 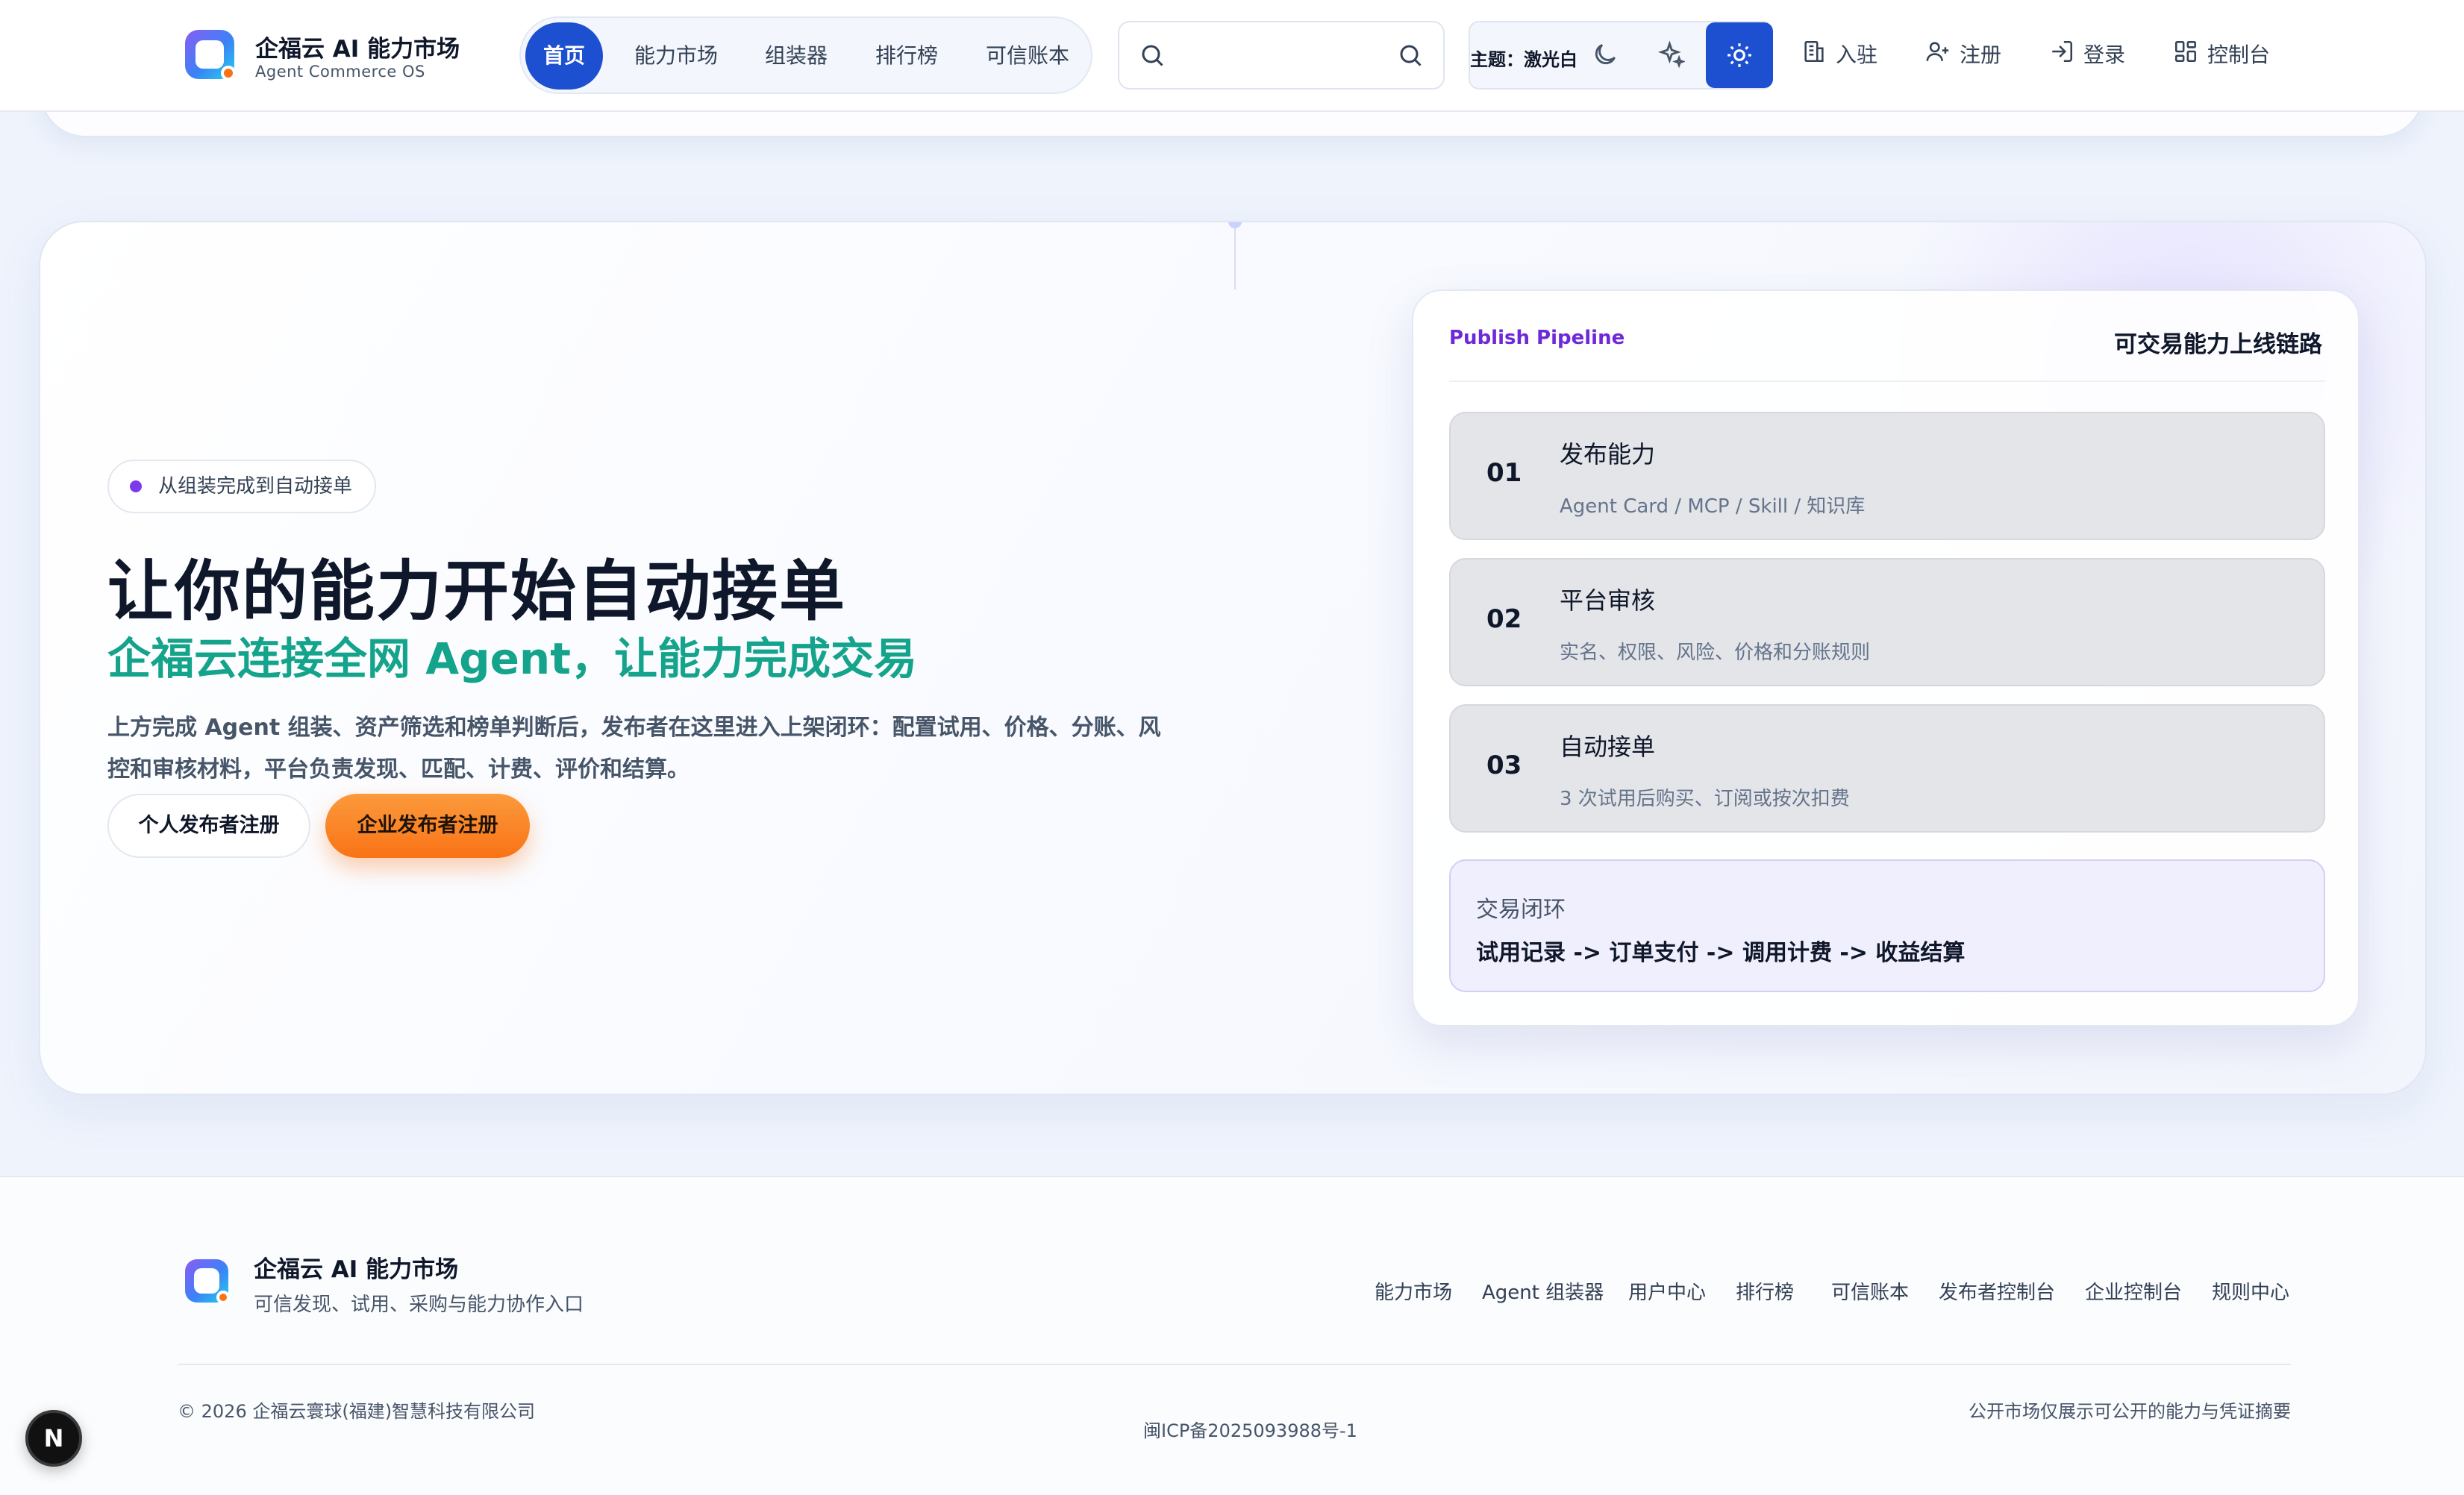 What do you see at coordinates (564, 56) in the screenshot?
I see `nav-home: 首页` at bounding box center [564, 56].